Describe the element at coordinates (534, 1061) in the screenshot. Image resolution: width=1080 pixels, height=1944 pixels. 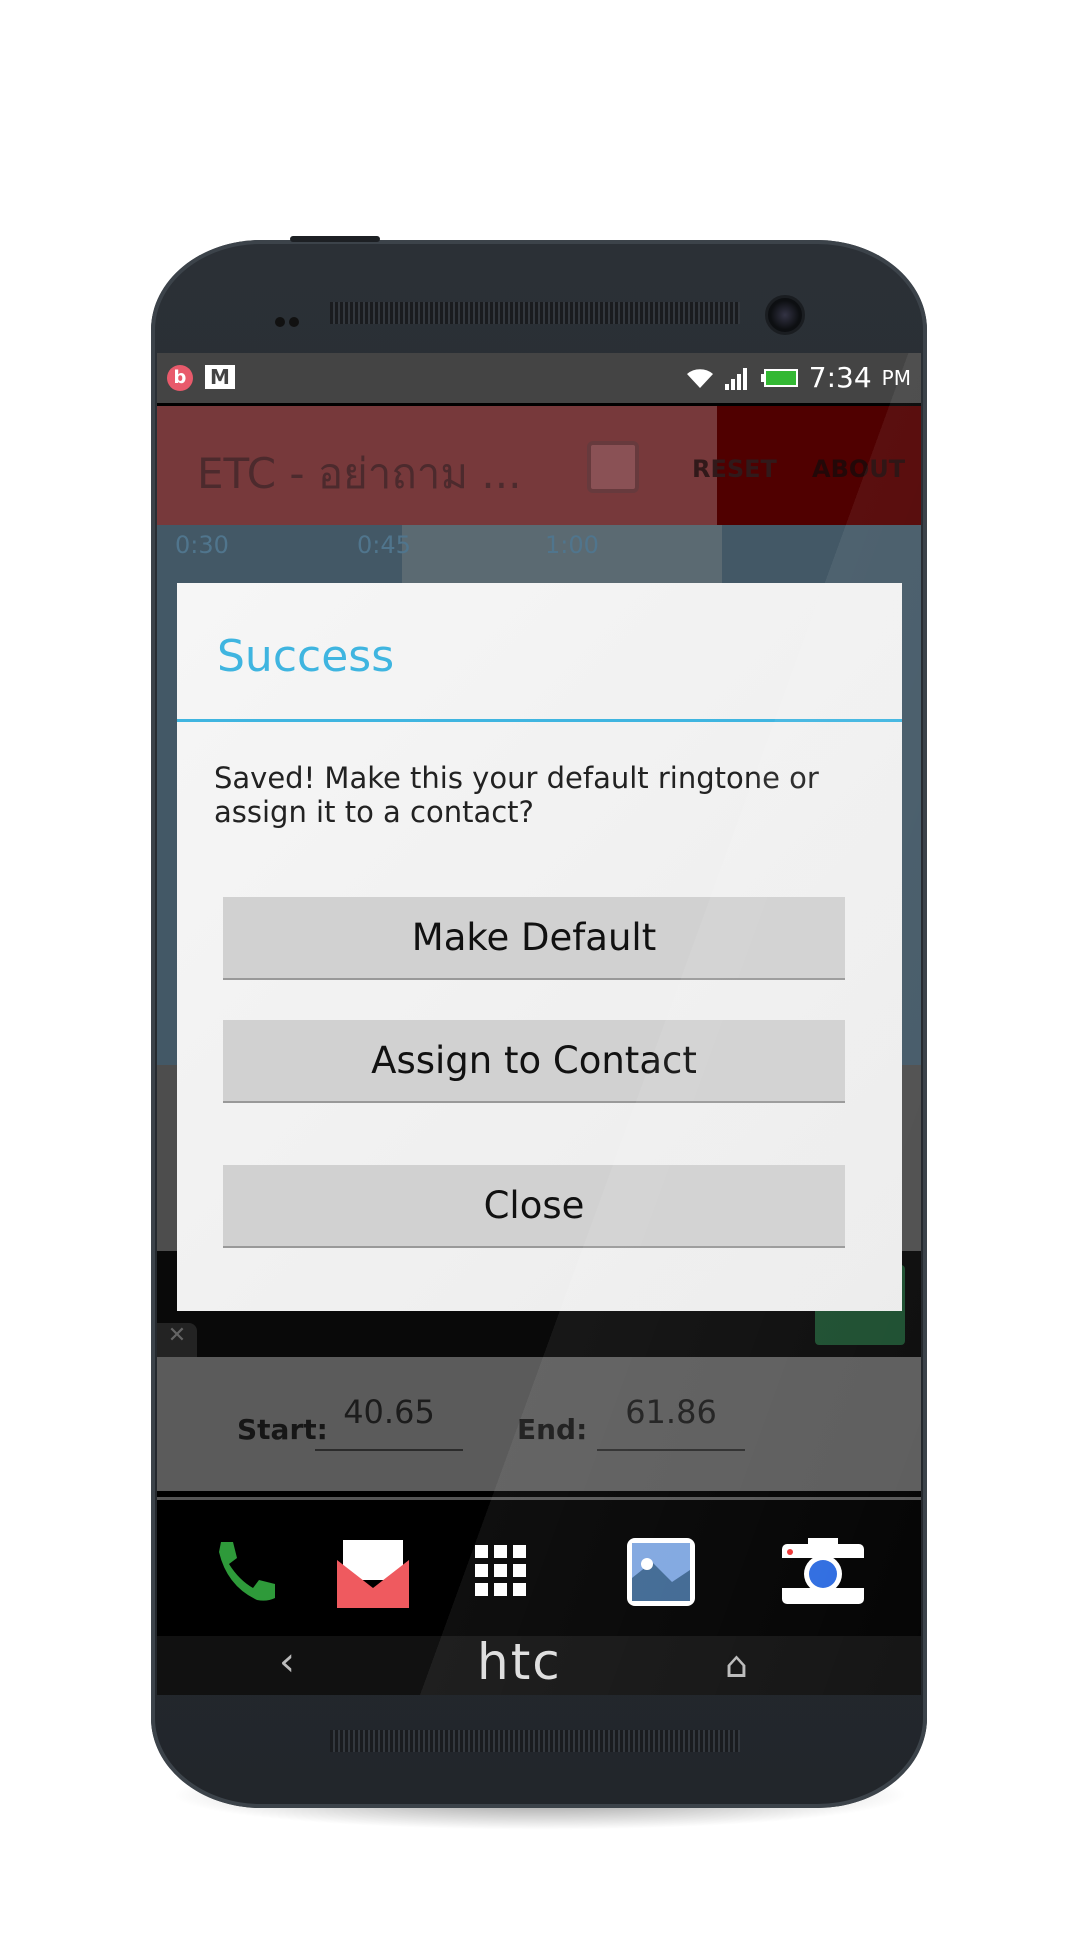
I see `assign-to-contact-button: Assign to Contact` at that location.